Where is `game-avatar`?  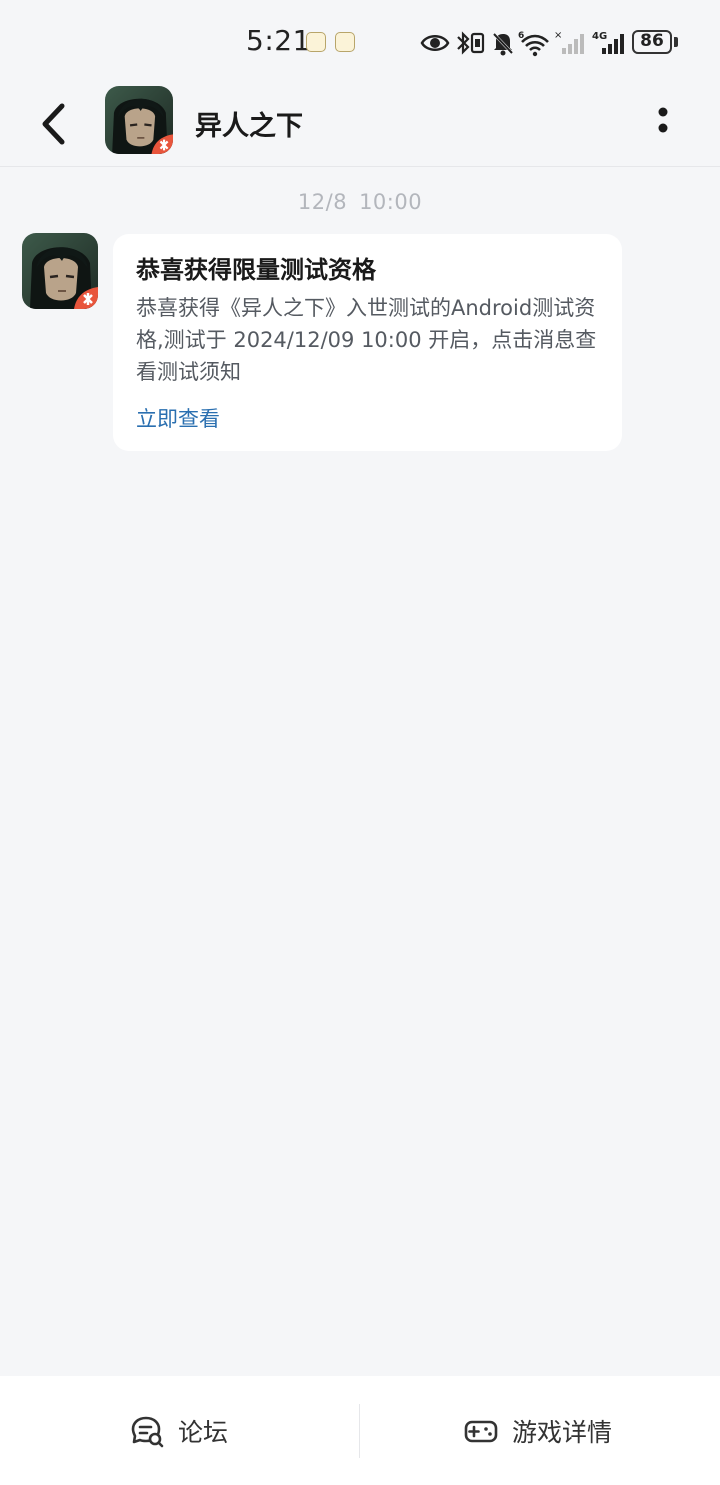
game-avatar is located at coordinates (139, 120).